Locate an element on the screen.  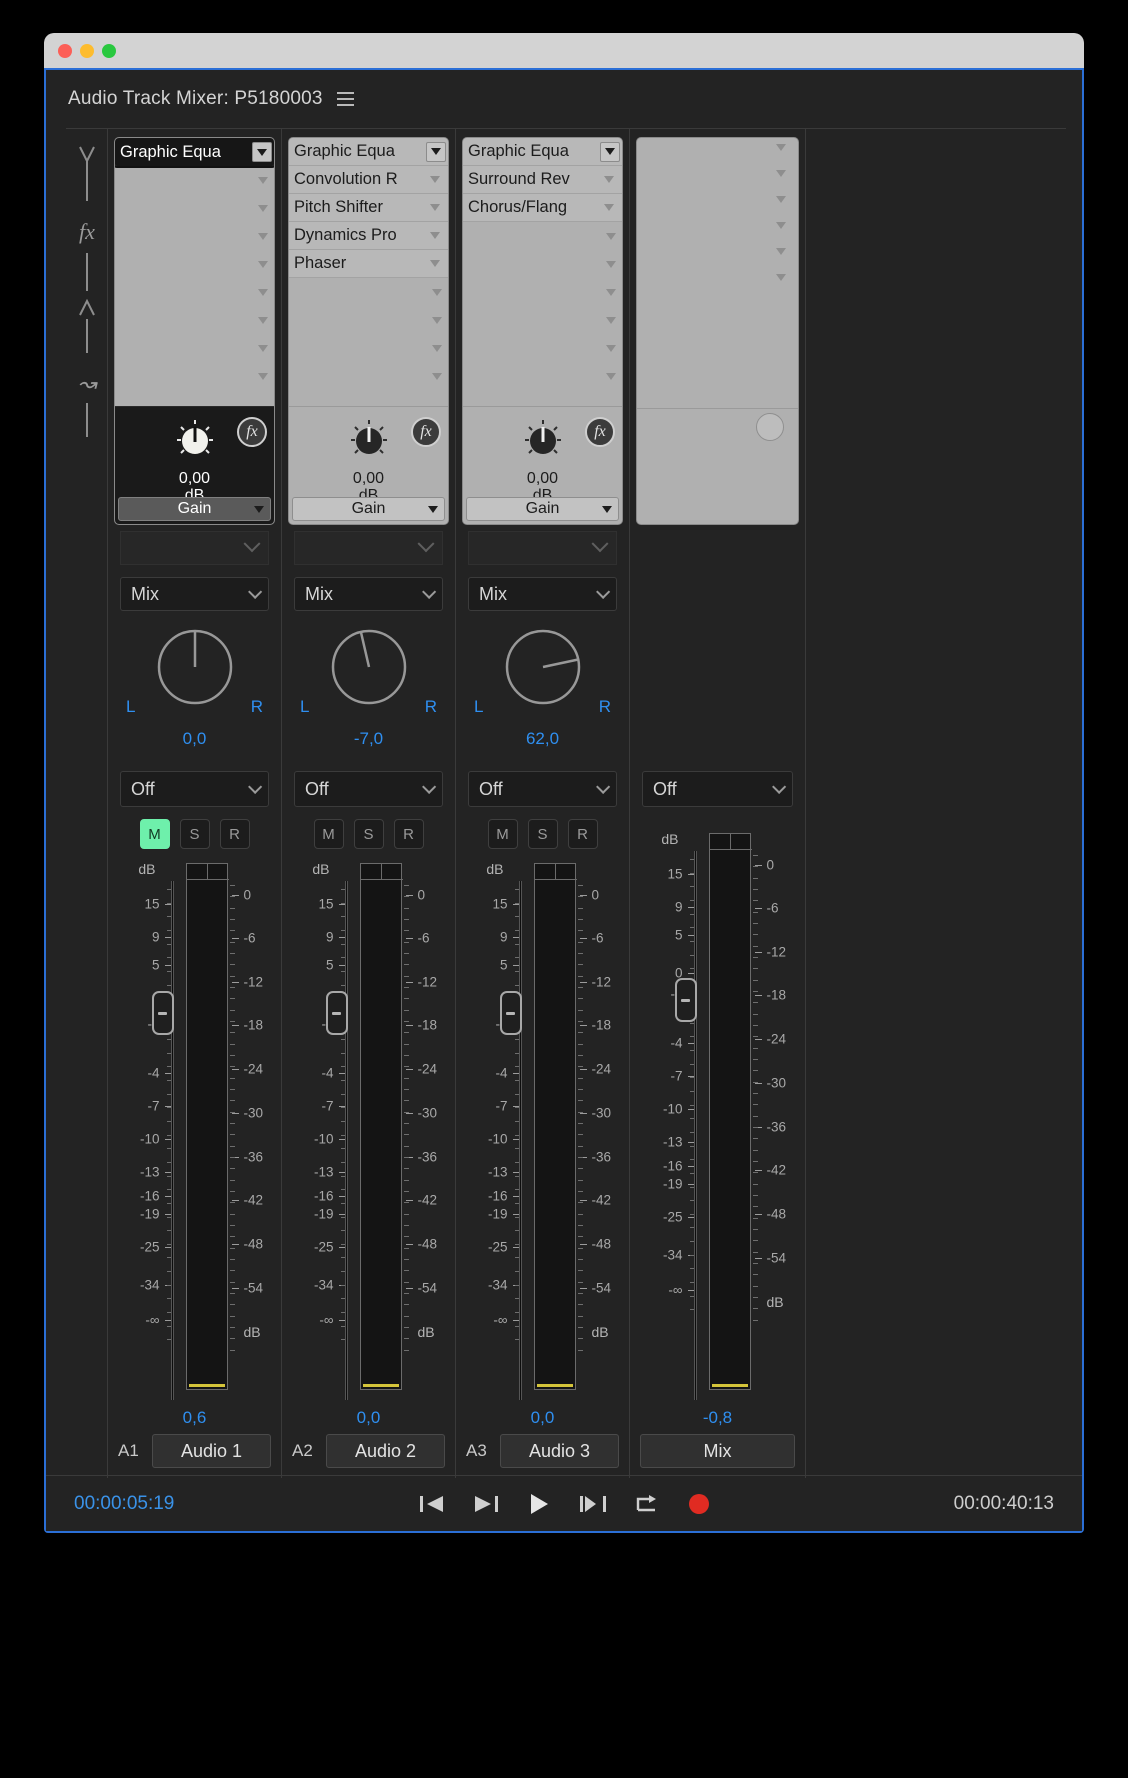
pan-control-audio1: L R 0,0 is located at coordinates (194, 691).